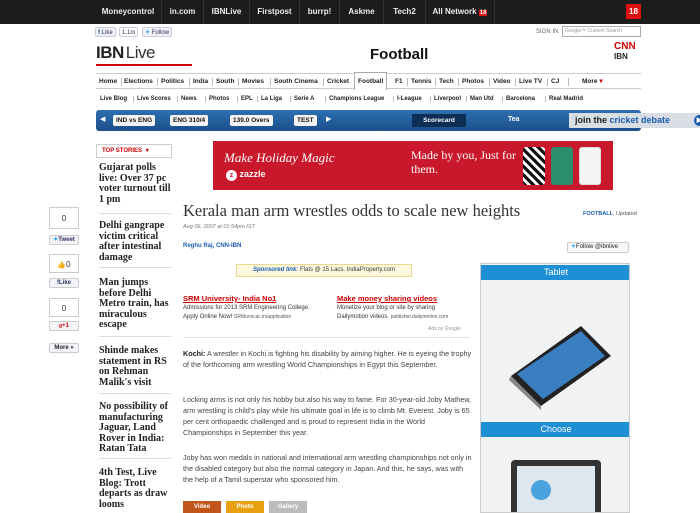  Describe the element at coordinates (274, 12) in the screenshot. I see `network-link-firstpost: Firstpost` at that location.